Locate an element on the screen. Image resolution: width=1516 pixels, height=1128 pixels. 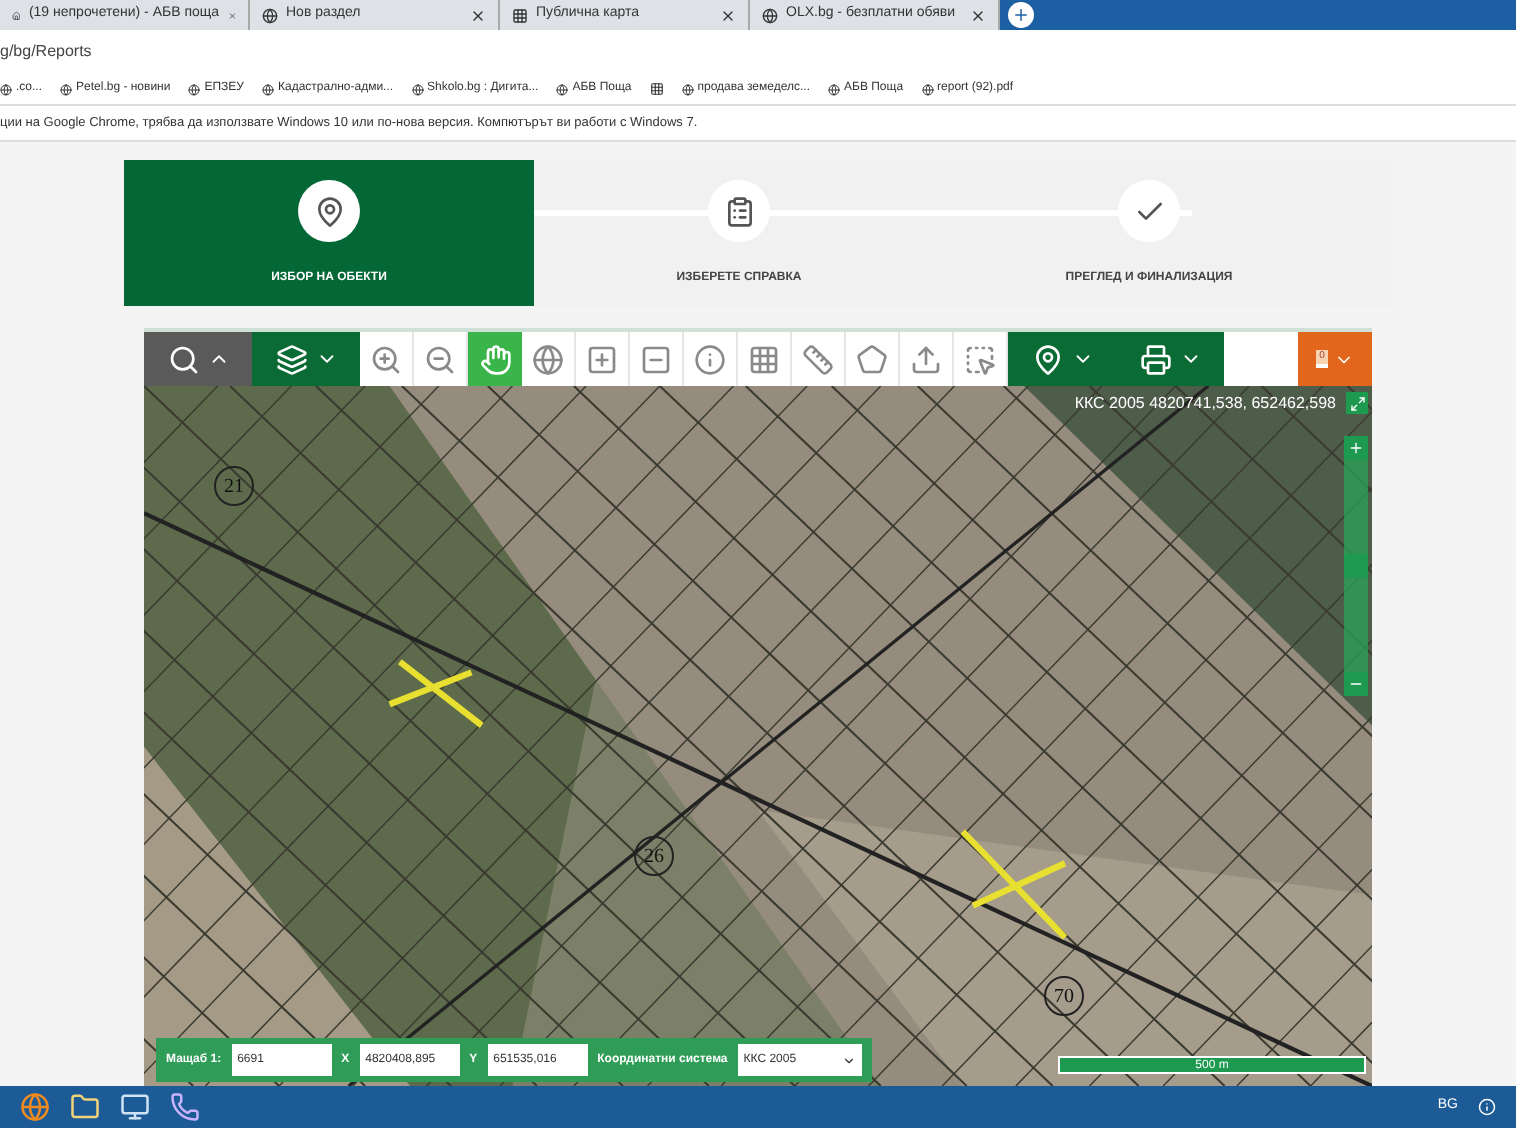
browser-icon is located at coordinates (35, 1107).